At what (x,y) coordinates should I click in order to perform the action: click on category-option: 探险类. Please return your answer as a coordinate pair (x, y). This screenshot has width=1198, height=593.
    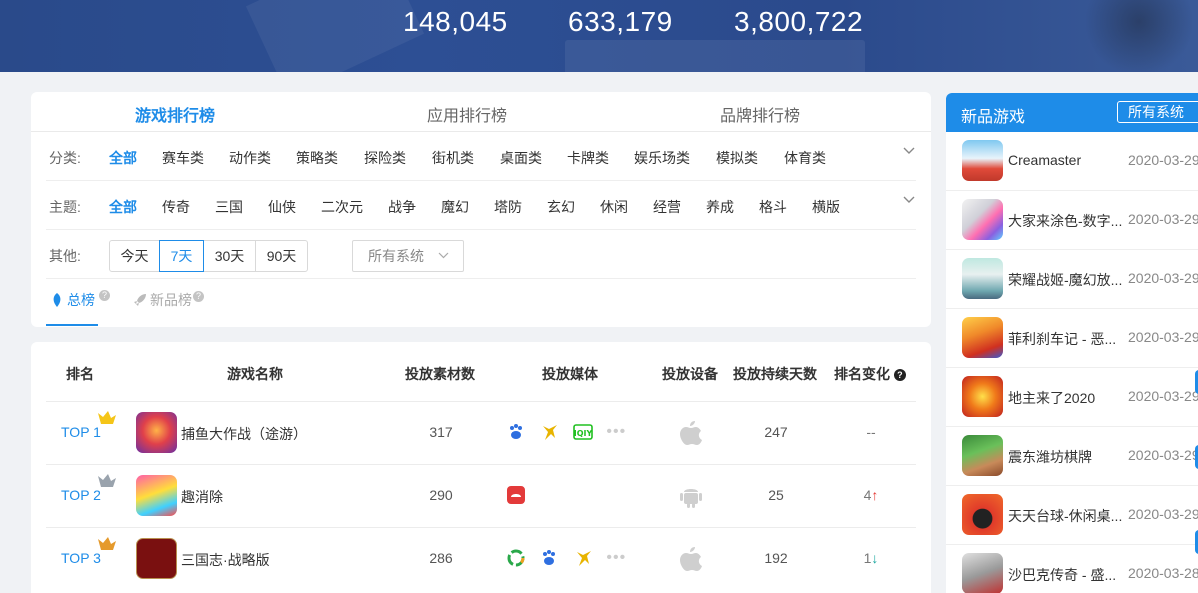
    Looking at the image, I should click on (385, 158).